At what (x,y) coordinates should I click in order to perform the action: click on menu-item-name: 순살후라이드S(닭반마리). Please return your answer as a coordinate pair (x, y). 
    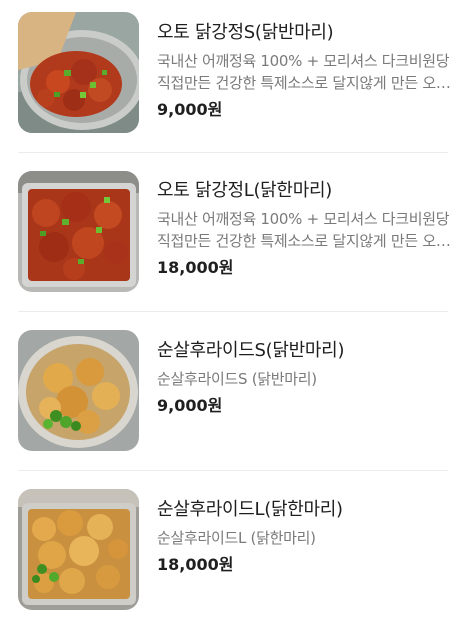
    Looking at the image, I should click on (251, 350).